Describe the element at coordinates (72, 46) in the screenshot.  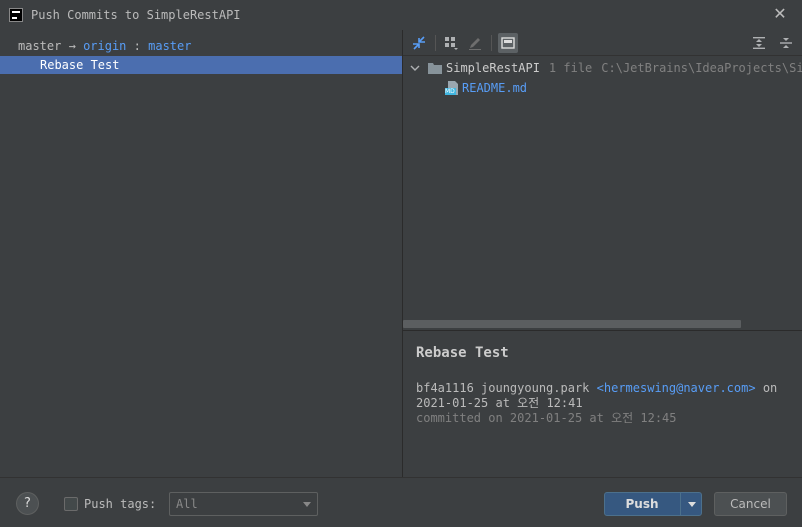
I see `arrow-right-icon: →` at that location.